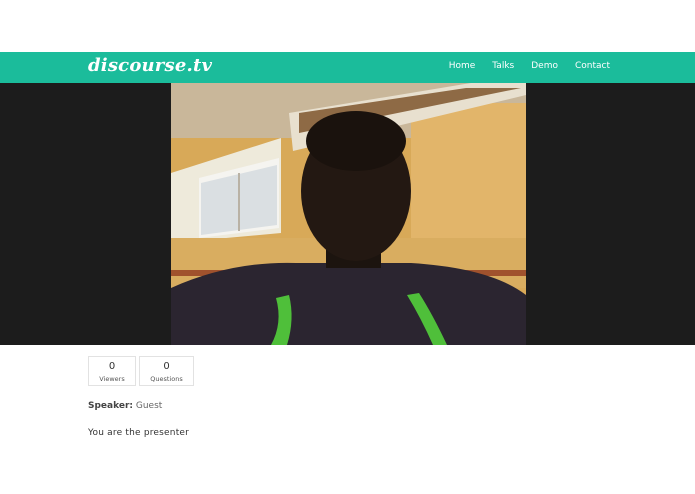 The height and width of the screenshot is (494, 695). Describe the element at coordinates (544, 66) in the screenshot. I see `nav-link-demo: Demo` at that location.